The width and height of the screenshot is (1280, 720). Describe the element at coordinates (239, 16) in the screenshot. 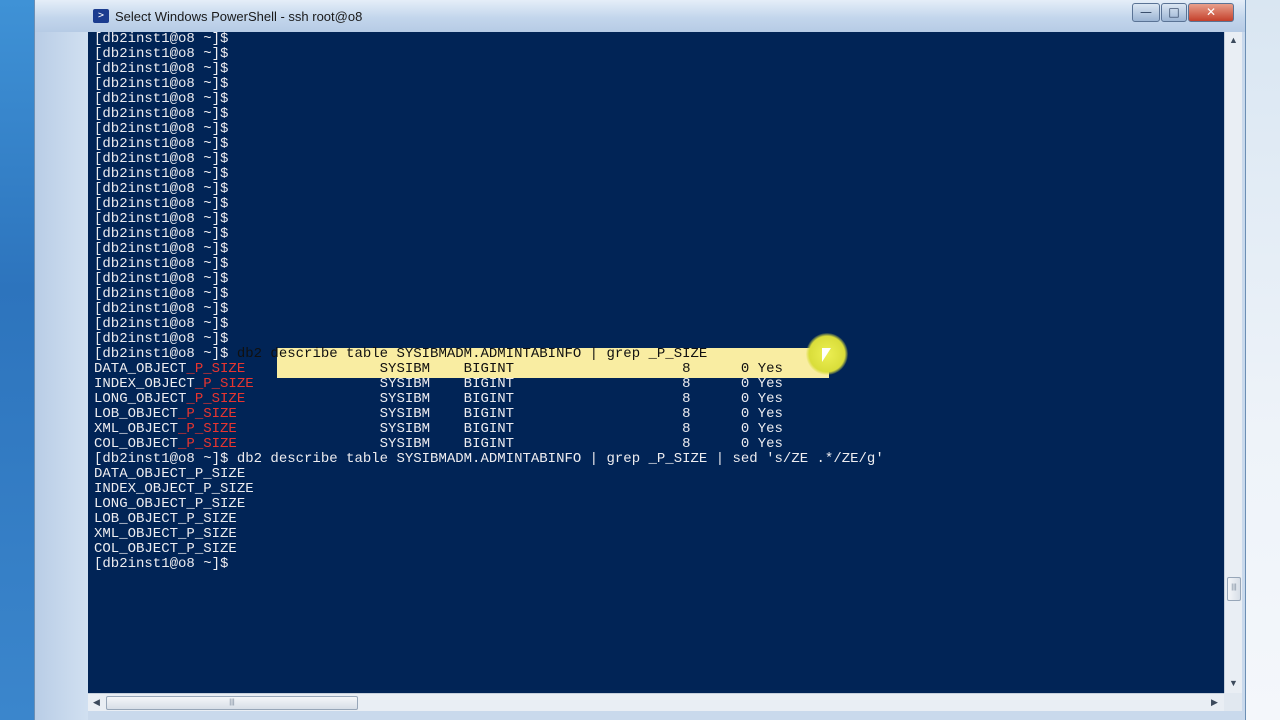

I see `window-title: Select Windows PowerShell - ssh root@o8` at that location.